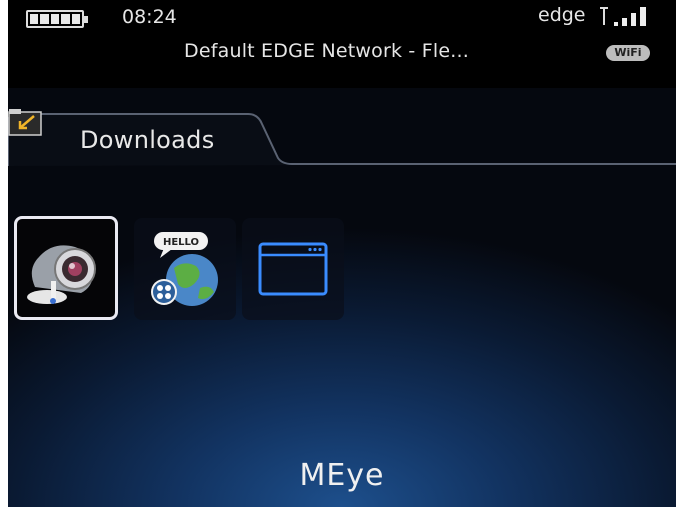 The height and width of the screenshot is (507, 676). Describe the element at coordinates (342, 475) in the screenshot. I see `selected-app-title: MEye` at that location.